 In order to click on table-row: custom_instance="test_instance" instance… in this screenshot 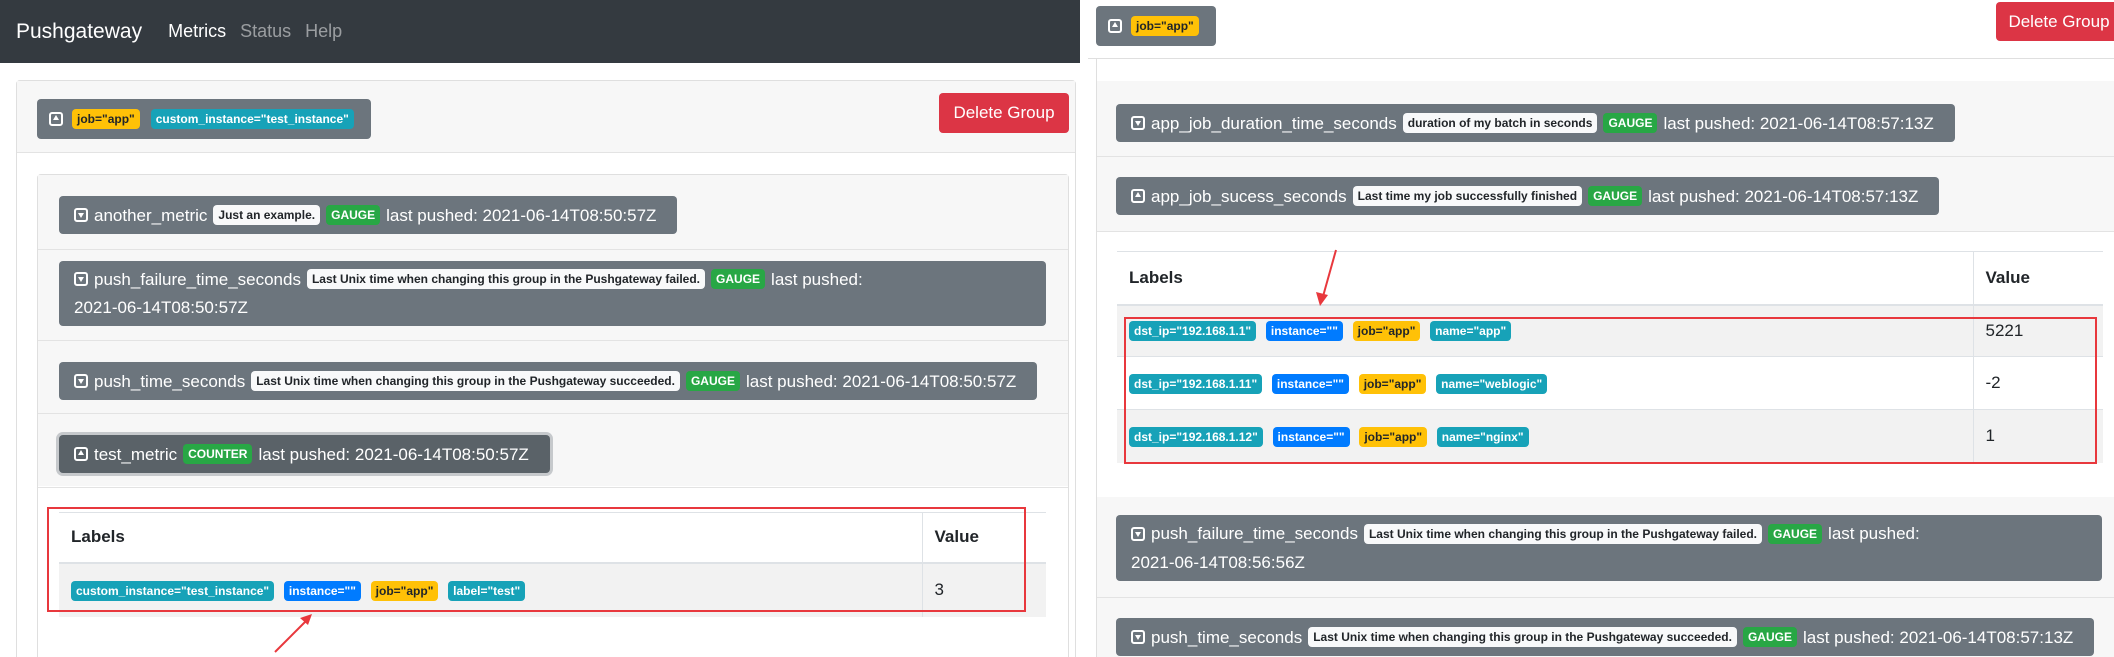, I will do `click(552, 589)`.